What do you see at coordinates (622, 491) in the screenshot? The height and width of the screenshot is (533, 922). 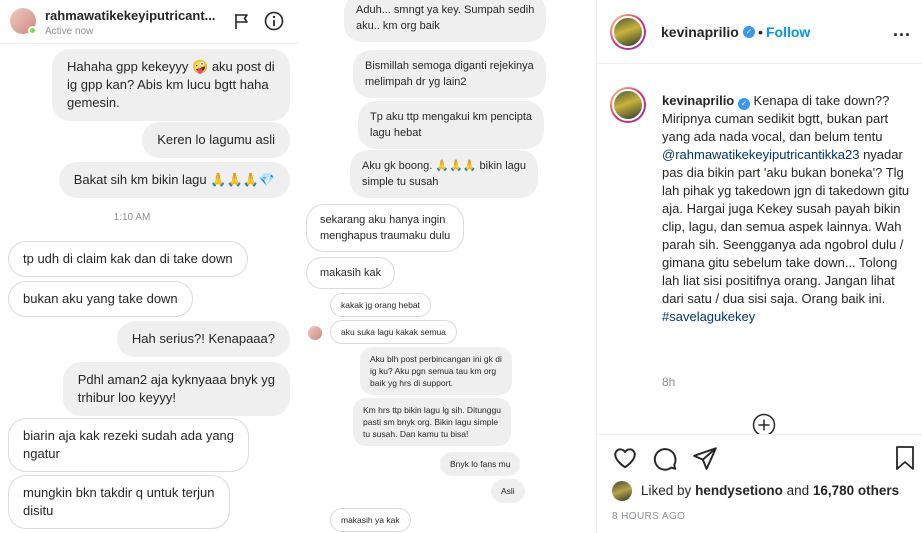 I see `liker-avatar` at bounding box center [622, 491].